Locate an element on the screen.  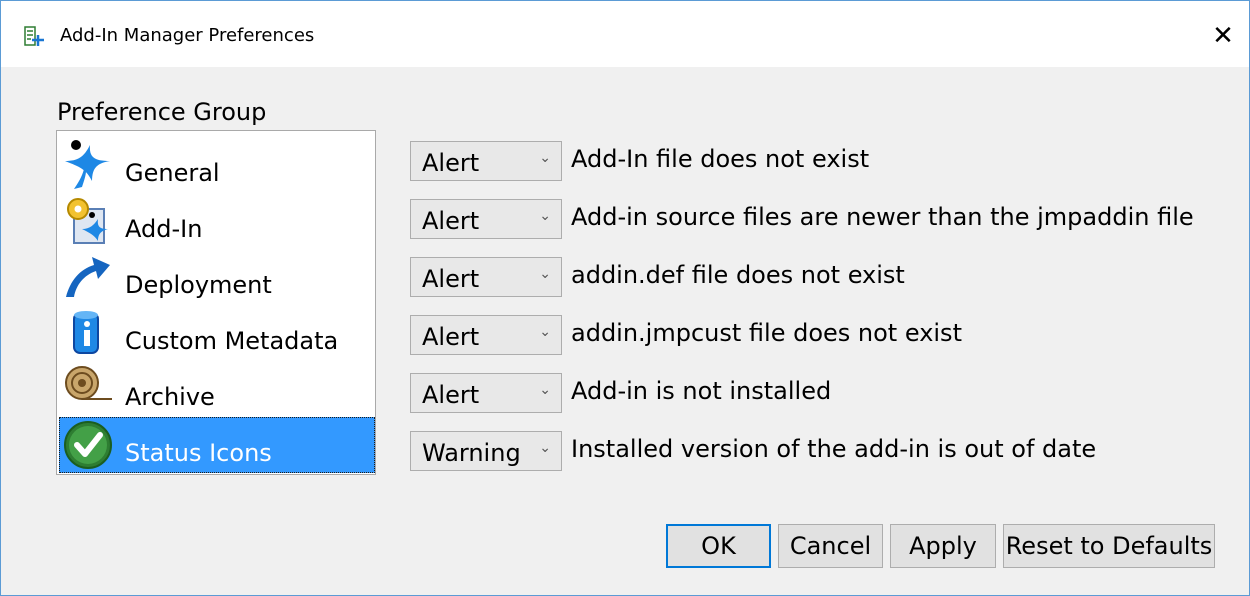
group-item-general: General is located at coordinates (217, 165).